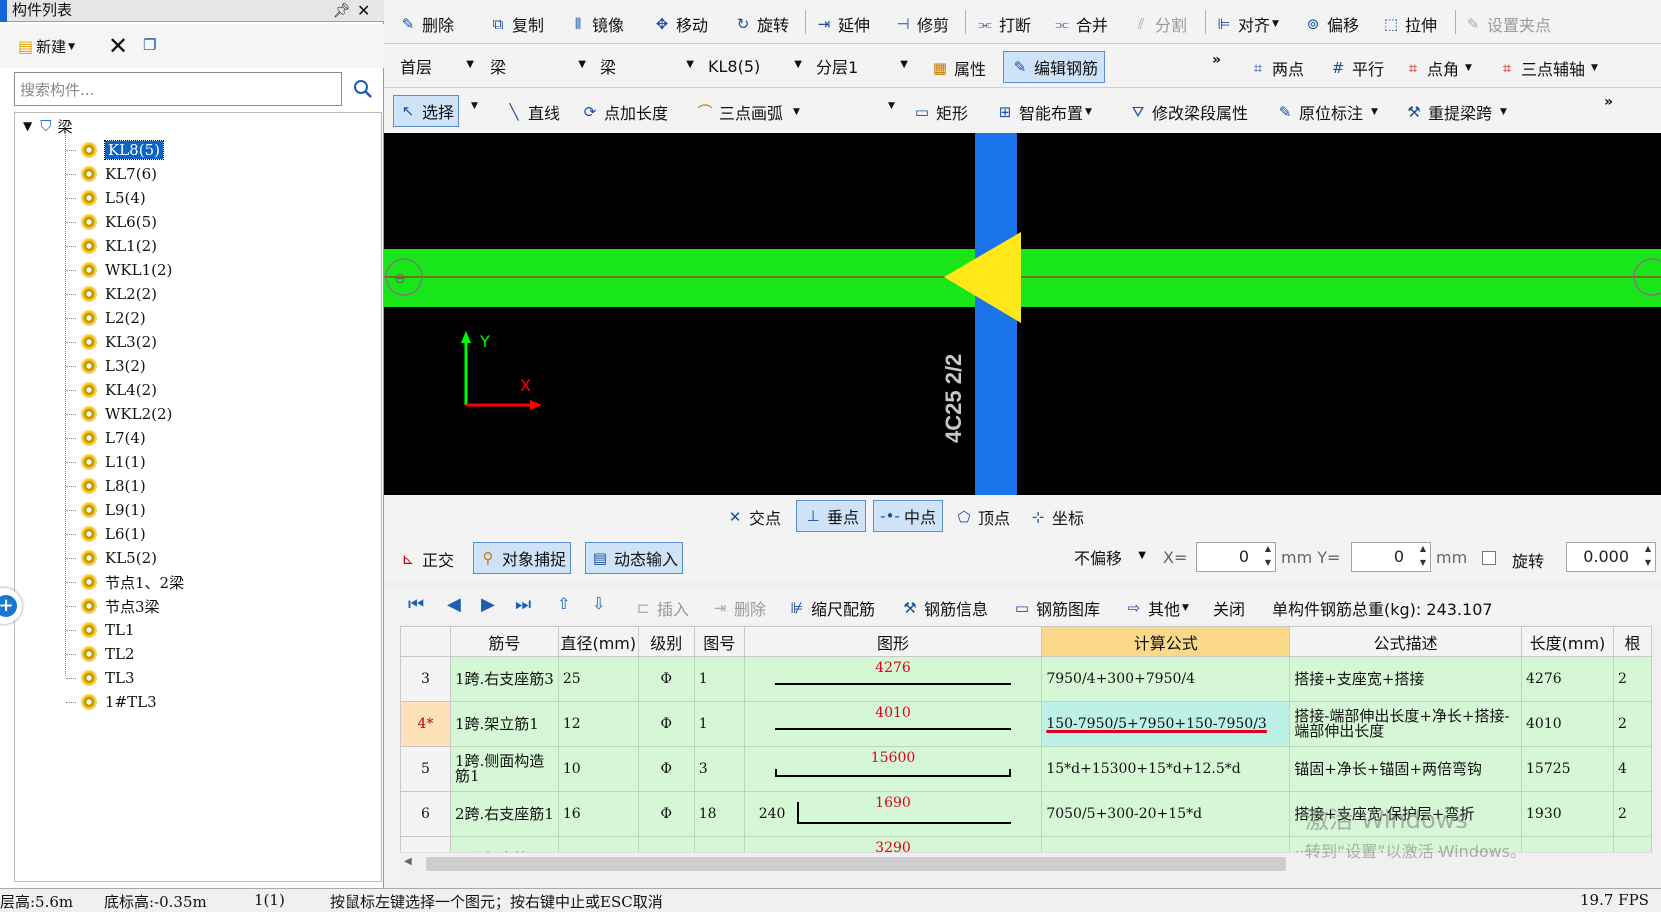 The width and height of the screenshot is (1661, 912). Describe the element at coordinates (1166, 724) in the screenshot. I see `cell-formula: 150-7950/5+7950+150-7950/3` at that location.